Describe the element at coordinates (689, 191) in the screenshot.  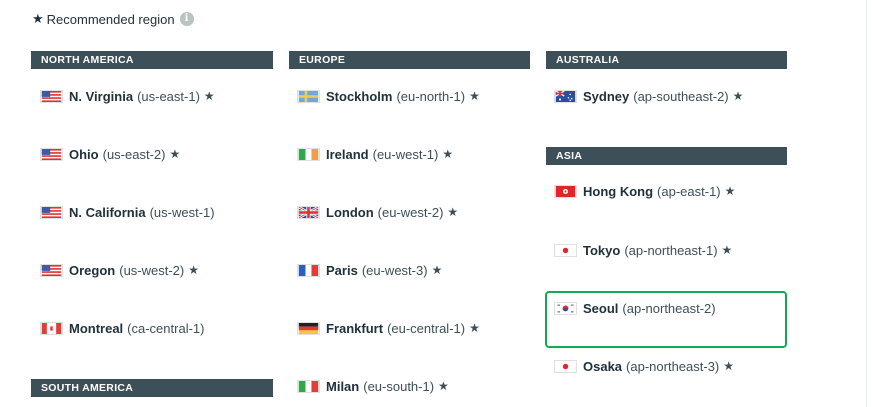
I see `region-code: (ap-east-1)` at that location.